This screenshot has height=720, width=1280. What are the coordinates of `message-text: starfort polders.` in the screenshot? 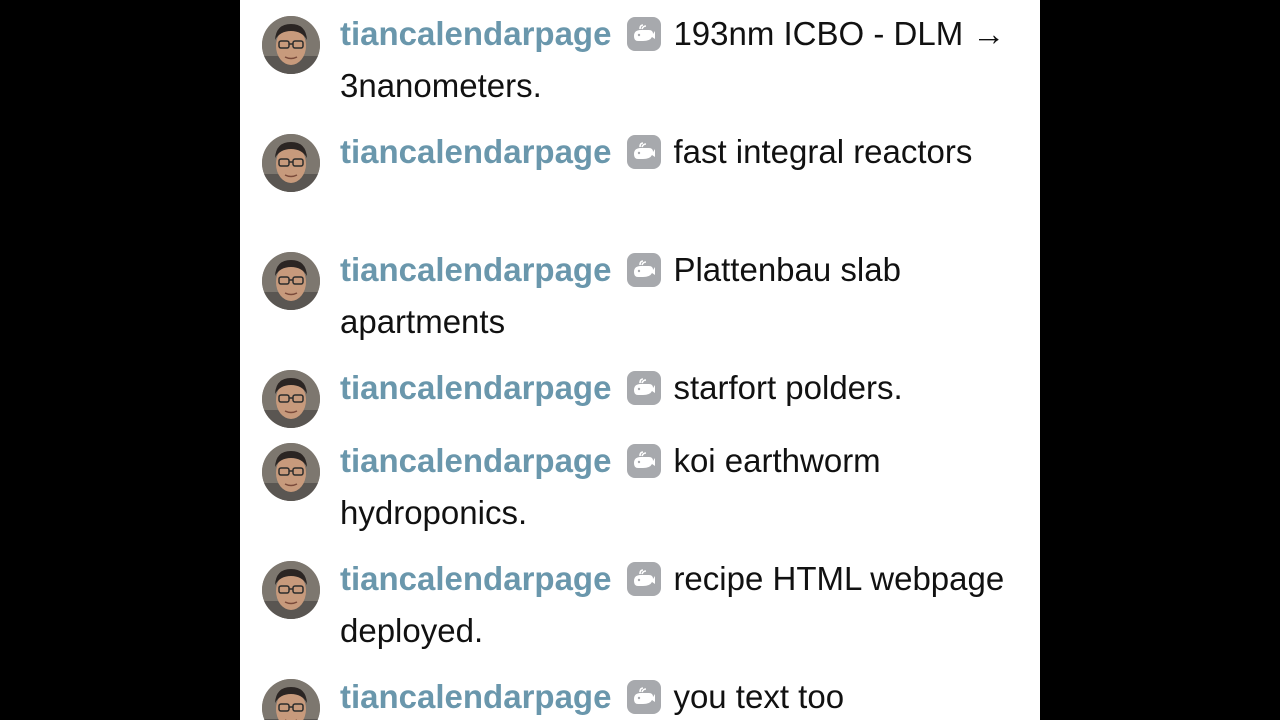 It's located at (788, 387).